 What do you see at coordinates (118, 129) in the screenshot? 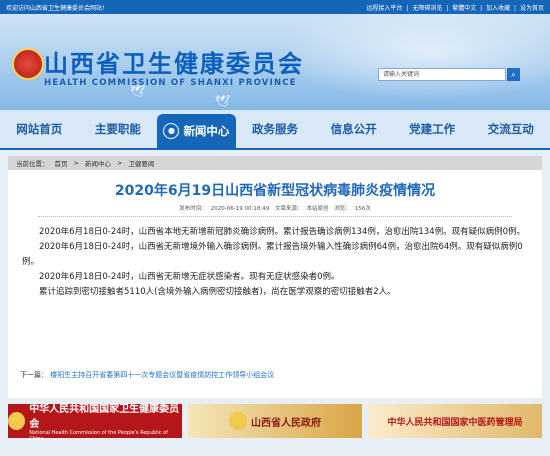
I see `nav-functions: 主要职能` at bounding box center [118, 129].